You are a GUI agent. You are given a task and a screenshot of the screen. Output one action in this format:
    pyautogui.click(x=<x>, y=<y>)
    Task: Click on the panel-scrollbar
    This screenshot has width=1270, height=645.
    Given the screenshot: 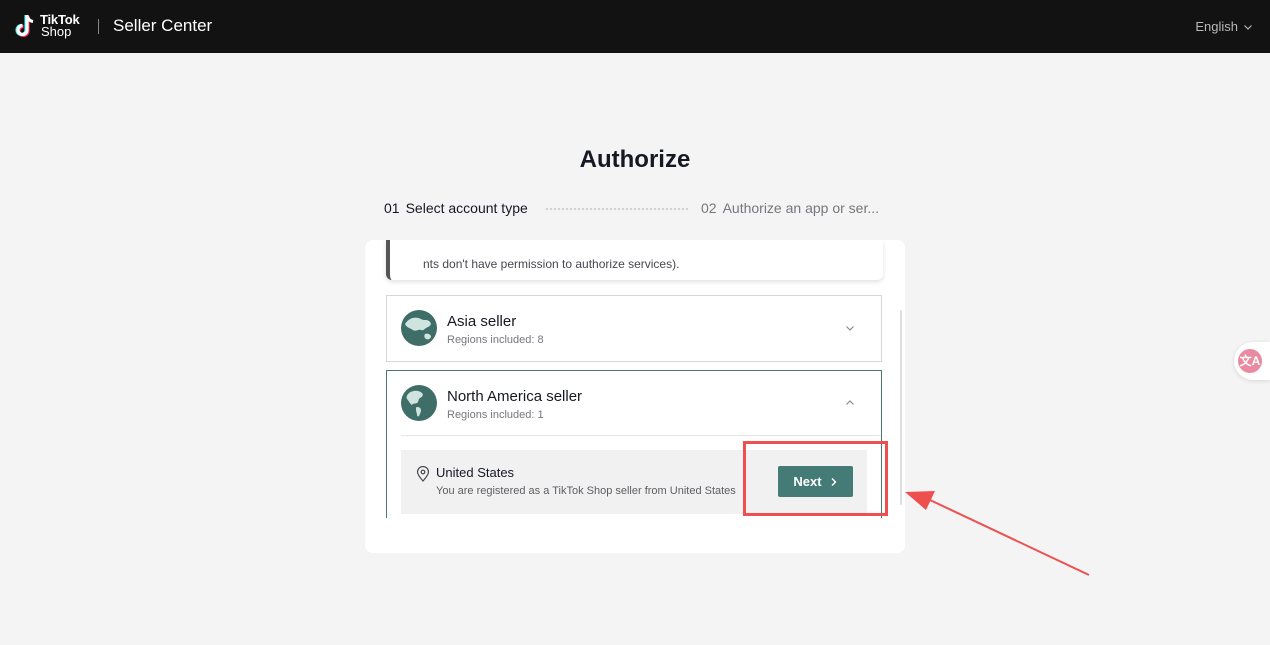 What is the action you would take?
    pyautogui.click(x=901, y=407)
    